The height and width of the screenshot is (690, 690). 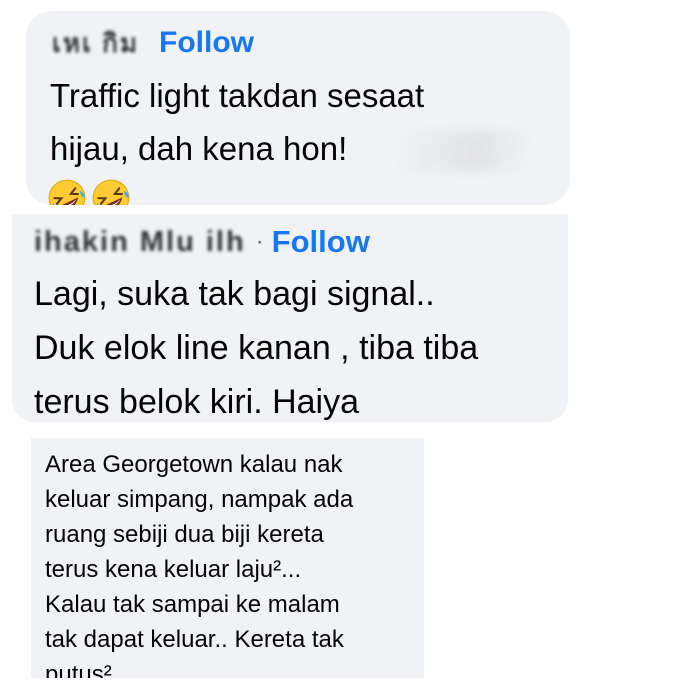 What do you see at coordinates (463, 151) in the screenshot?
I see `redaction-smudge` at bounding box center [463, 151].